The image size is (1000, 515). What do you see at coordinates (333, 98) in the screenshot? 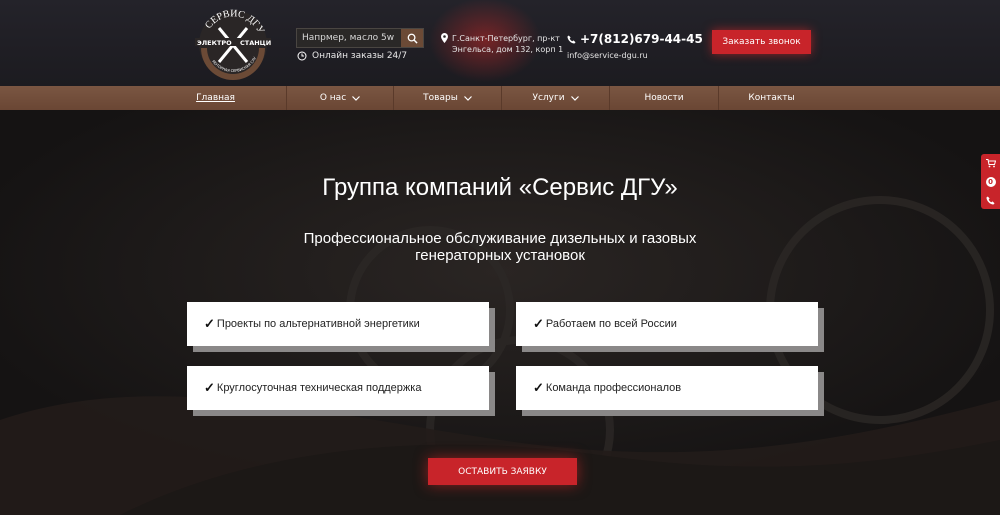
I see `nav-label-about: О нас` at bounding box center [333, 98].